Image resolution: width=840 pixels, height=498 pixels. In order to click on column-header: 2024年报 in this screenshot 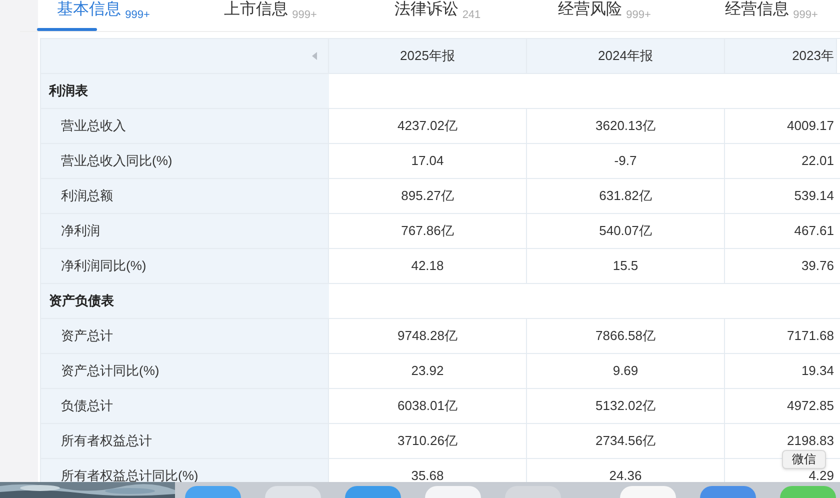, I will do `click(625, 56)`.